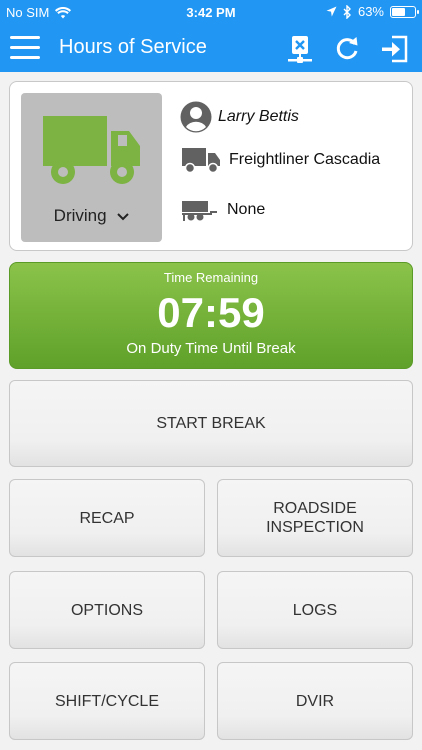 This screenshot has height=750, width=422. Describe the element at coordinates (107, 610) in the screenshot. I see `options-button: OPTIONS` at that location.